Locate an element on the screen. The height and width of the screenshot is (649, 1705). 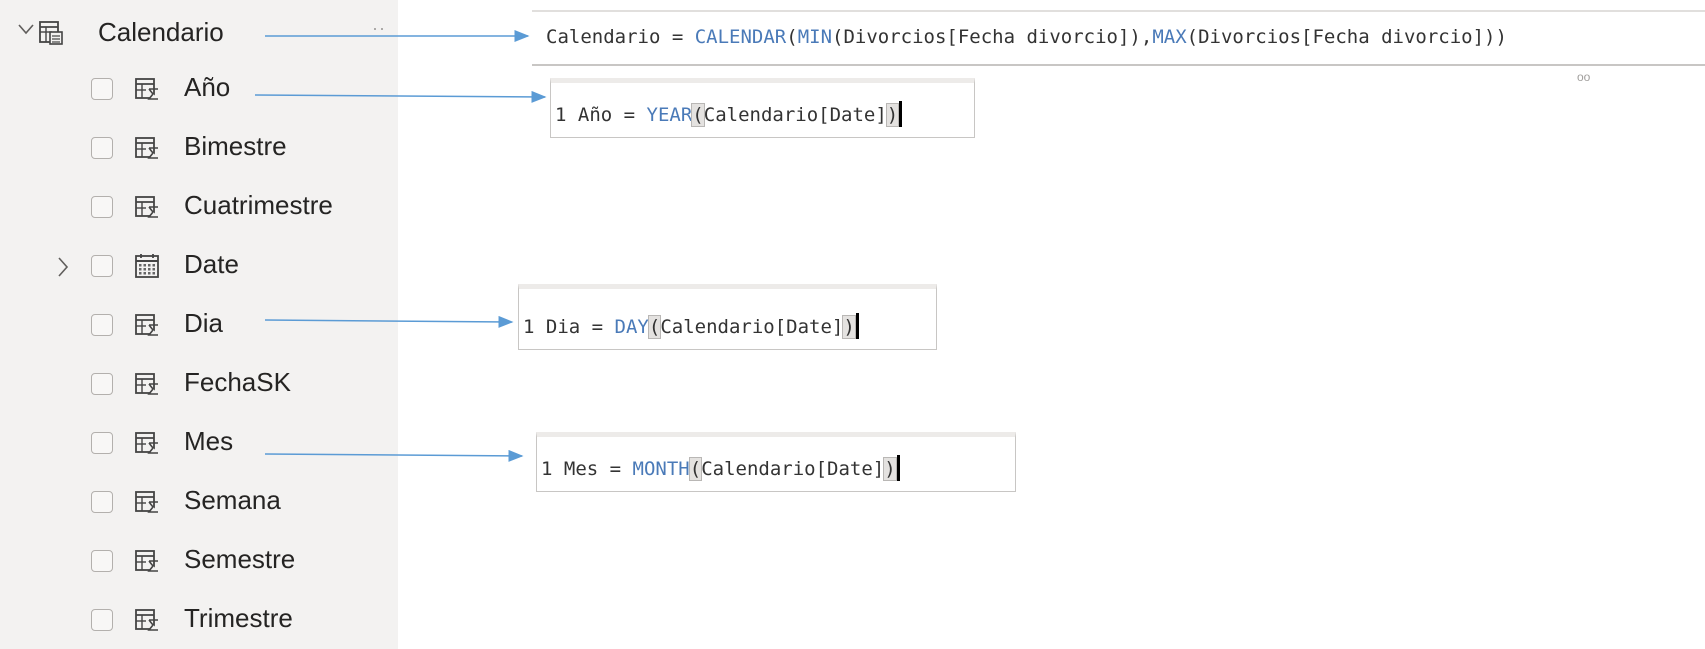
field-item-anio: Año is located at coordinates (199, 93).